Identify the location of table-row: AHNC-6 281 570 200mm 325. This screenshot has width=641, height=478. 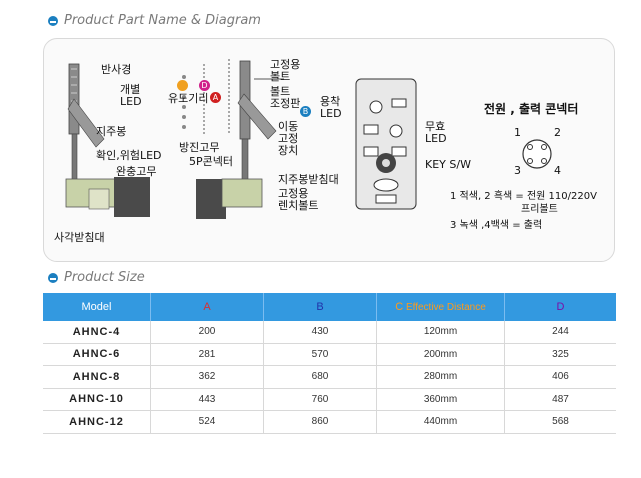
(329, 354).